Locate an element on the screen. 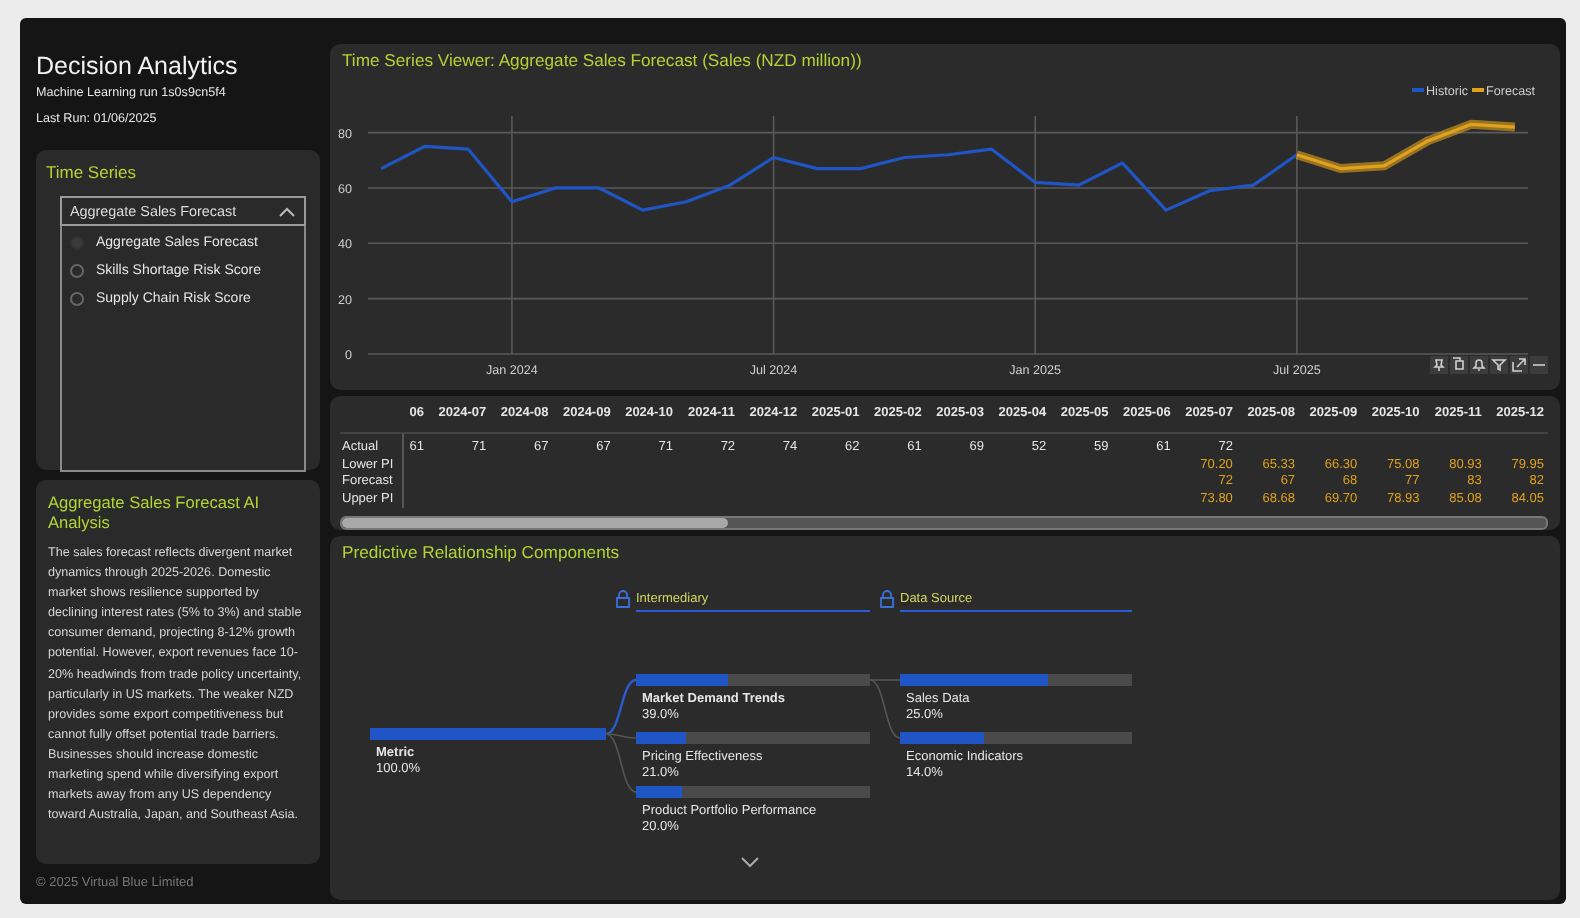 The height and width of the screenshot is (918, 1580). panel-title: Time Series is located at coordinates (92, 172).